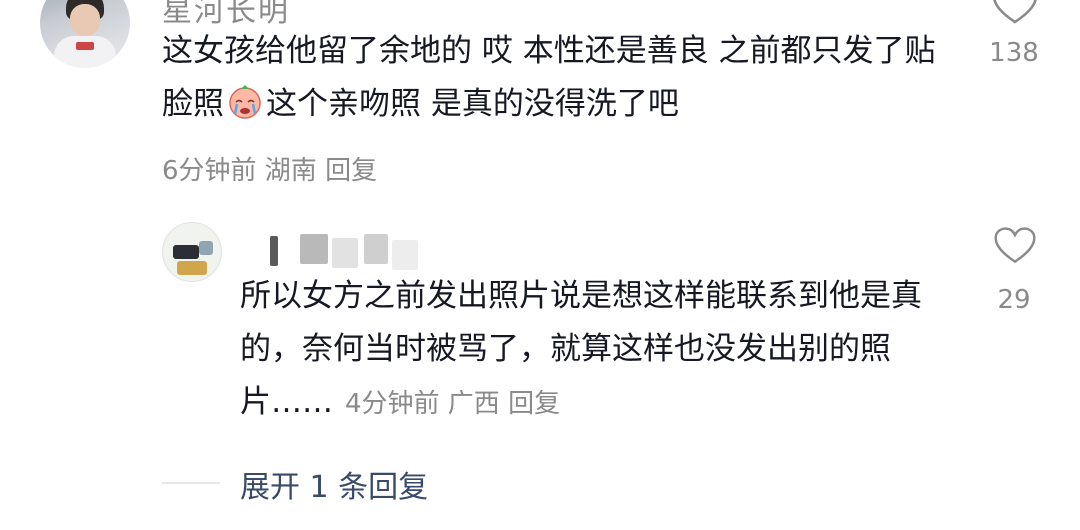  Describe the element at coordinates (191, 483) in the screenshot. I see `divider` at that location.